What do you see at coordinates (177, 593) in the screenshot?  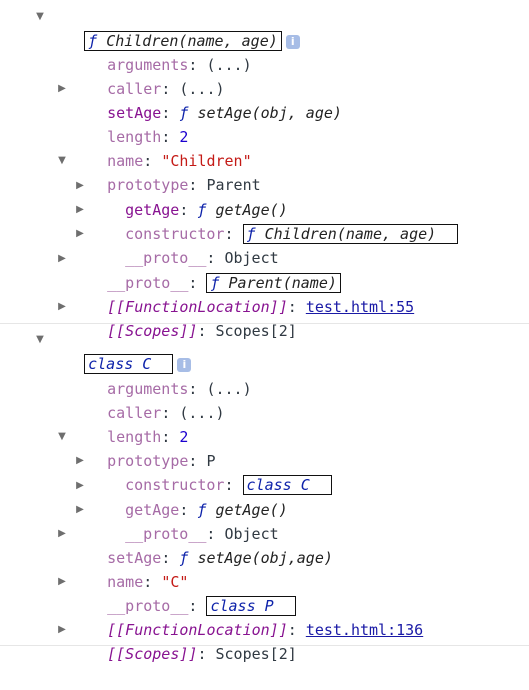 I see `prop-proto: ▶ __proto__: class P` at bounding box center [177, 593].